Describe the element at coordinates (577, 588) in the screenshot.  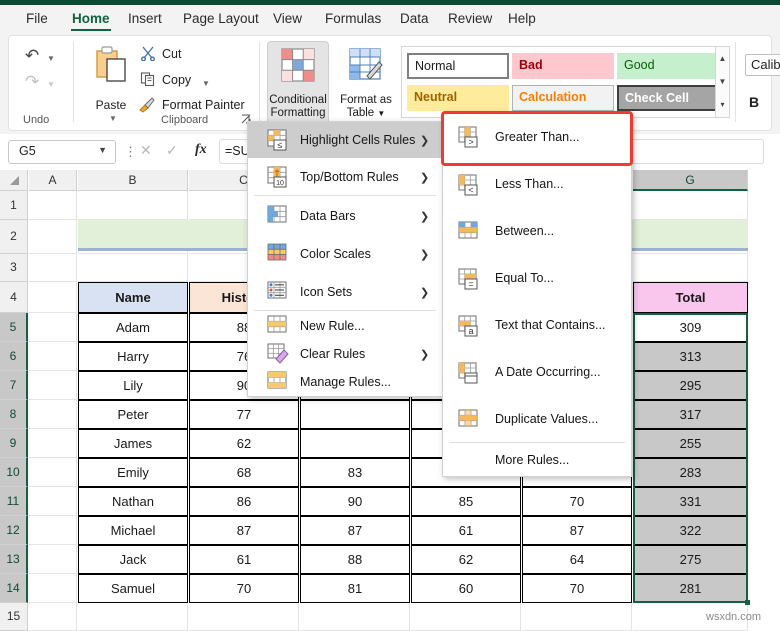
I see `table-cell-f: 70` at that location.